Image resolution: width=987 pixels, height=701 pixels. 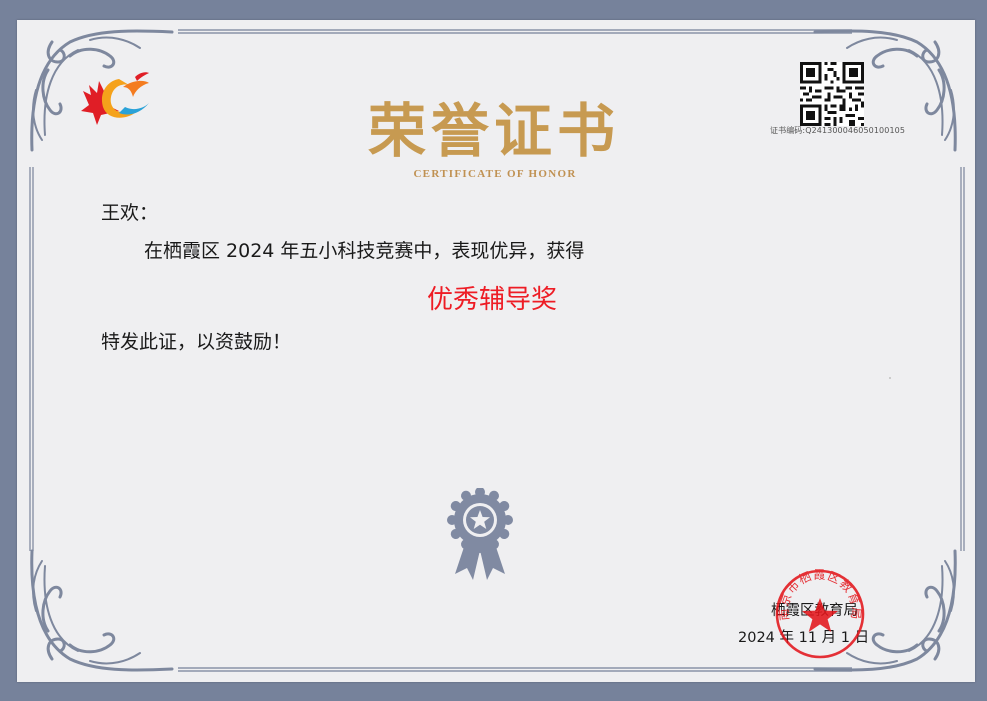 I want to click on award-name: 优秀辅导奖, so click(x=492, y=300).